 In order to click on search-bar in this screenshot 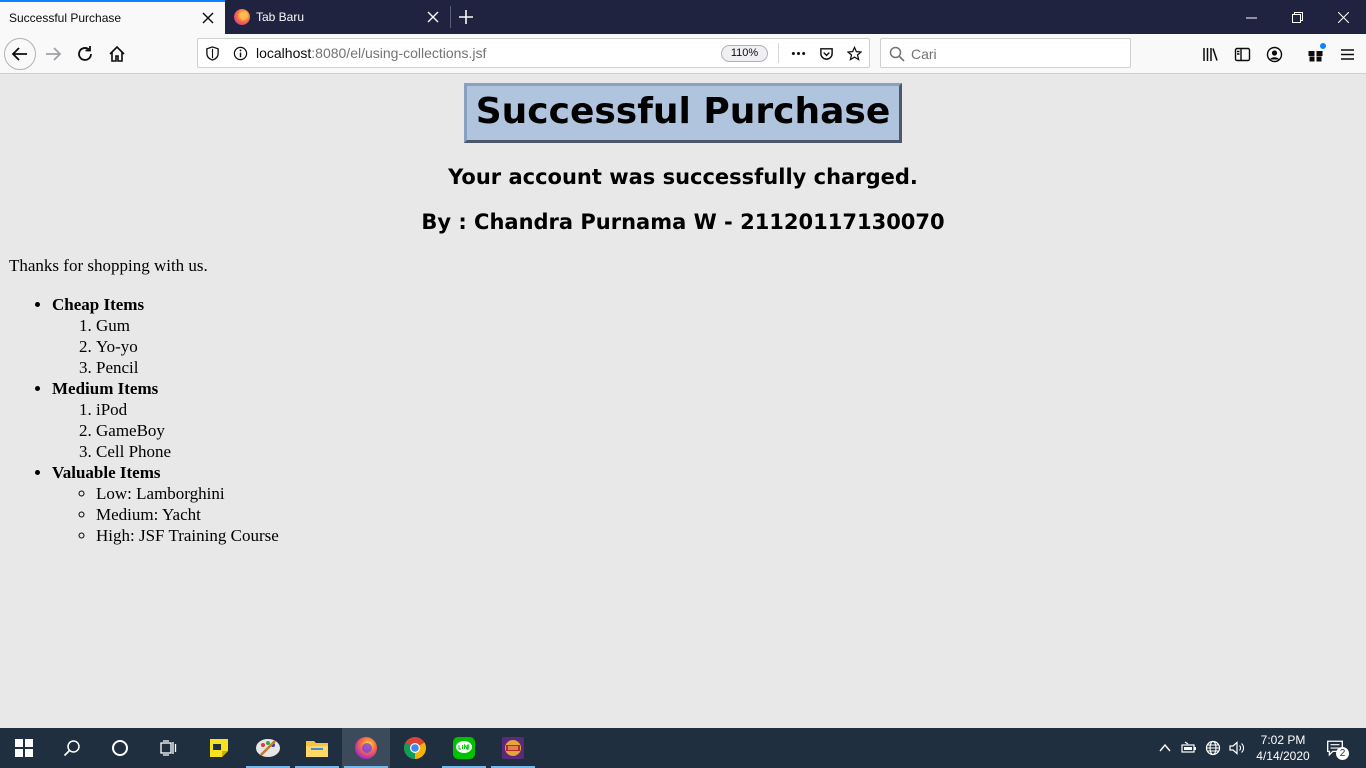, I will do `click(1005, 53)`.